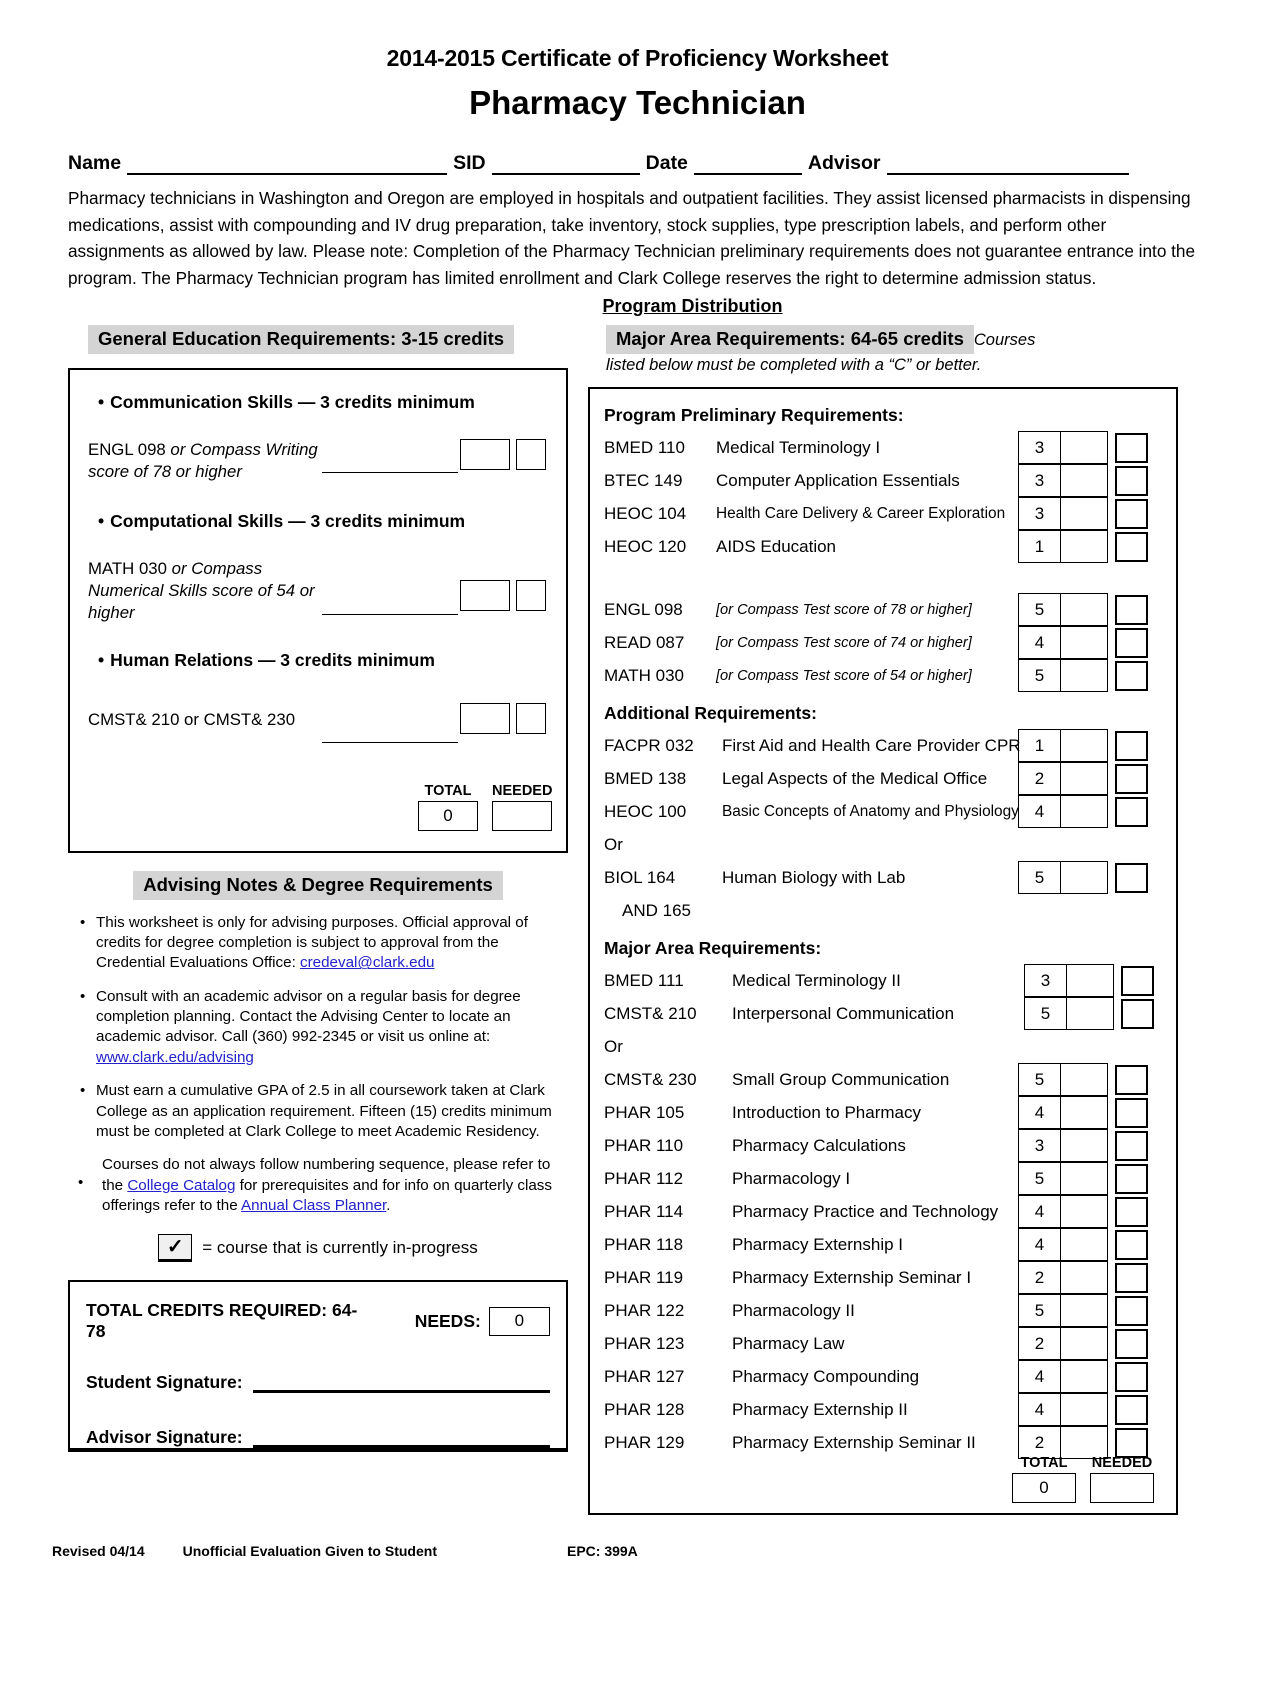  Describe the element at coordinates (1084, 547) in the screenshot. I see `heoc120-term-box` at that location.